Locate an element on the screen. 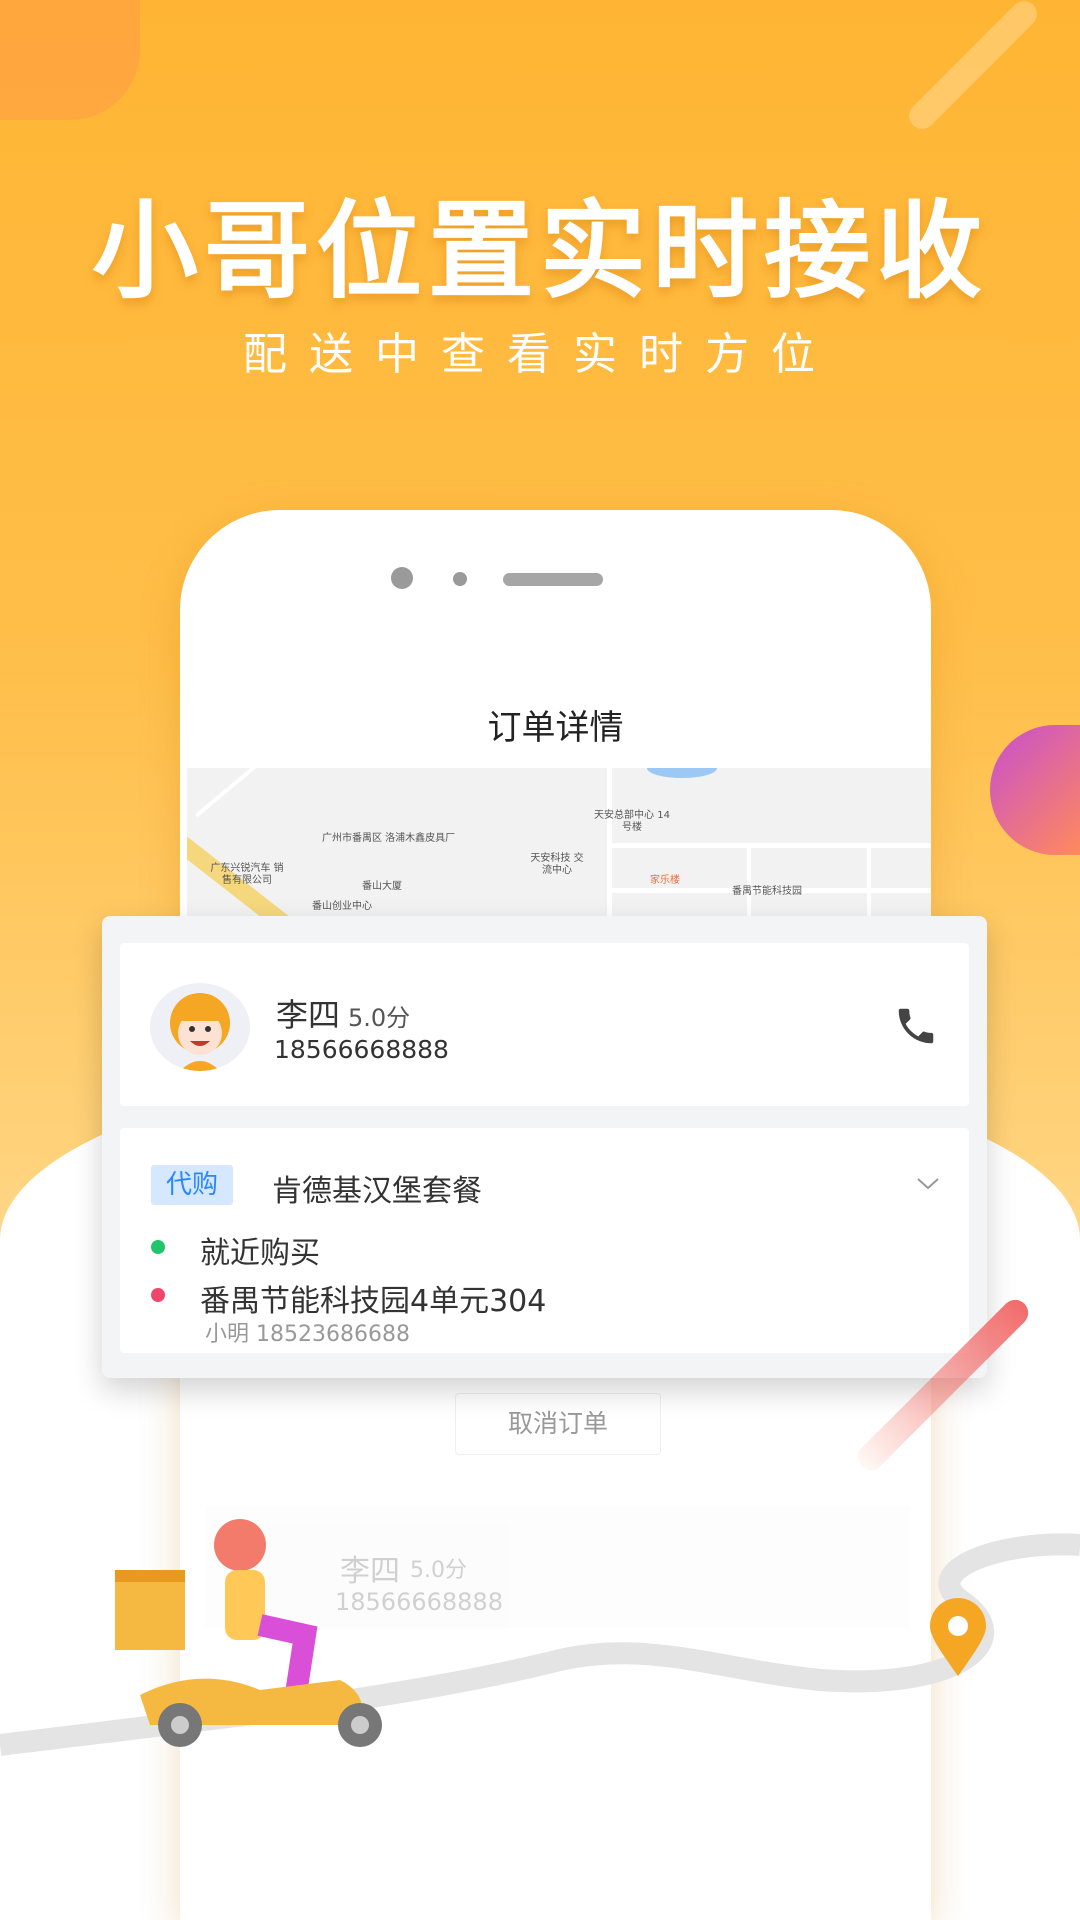 The width and height of the screenshot is (1080, 1920). promo-title: 小哥位置实时接收 is located at coordinates (540, 251).